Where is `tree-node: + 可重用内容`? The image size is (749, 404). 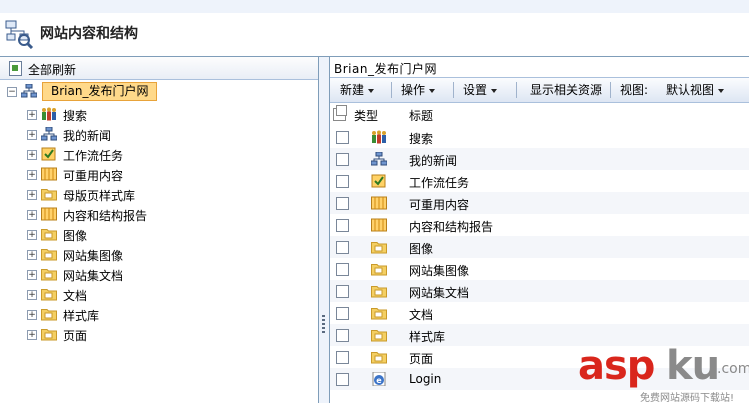 tree-node: + 可重用内容 is located at coordinates (159, 174).